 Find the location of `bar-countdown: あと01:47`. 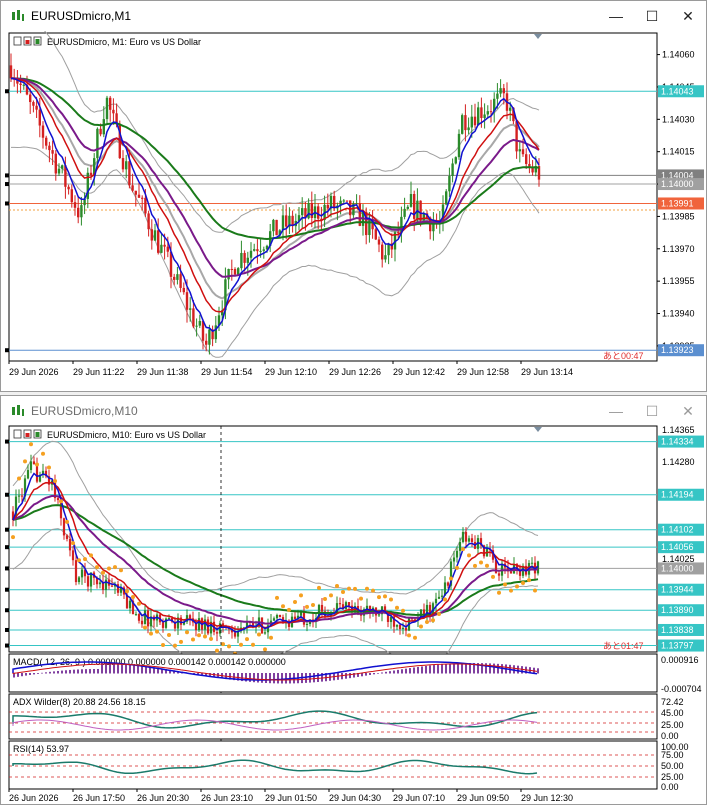

bar-countdown: あと01:47 is located at coordinates (623, 646).